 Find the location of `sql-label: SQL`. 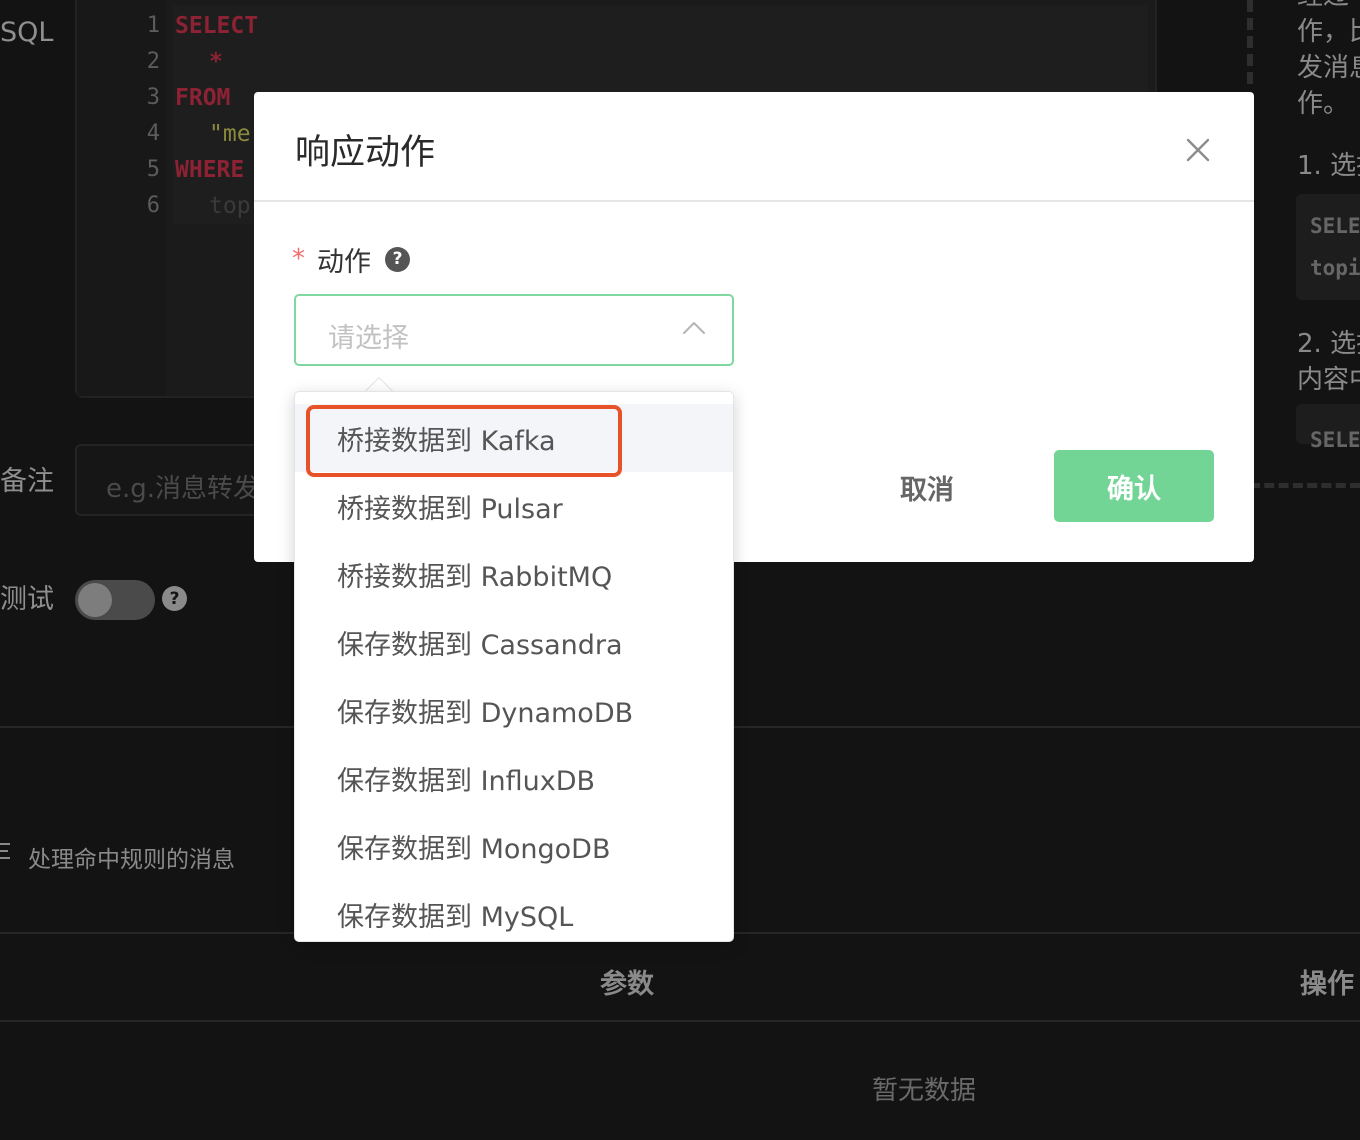

sql-label: SQL is located at coordinates (27, 32).